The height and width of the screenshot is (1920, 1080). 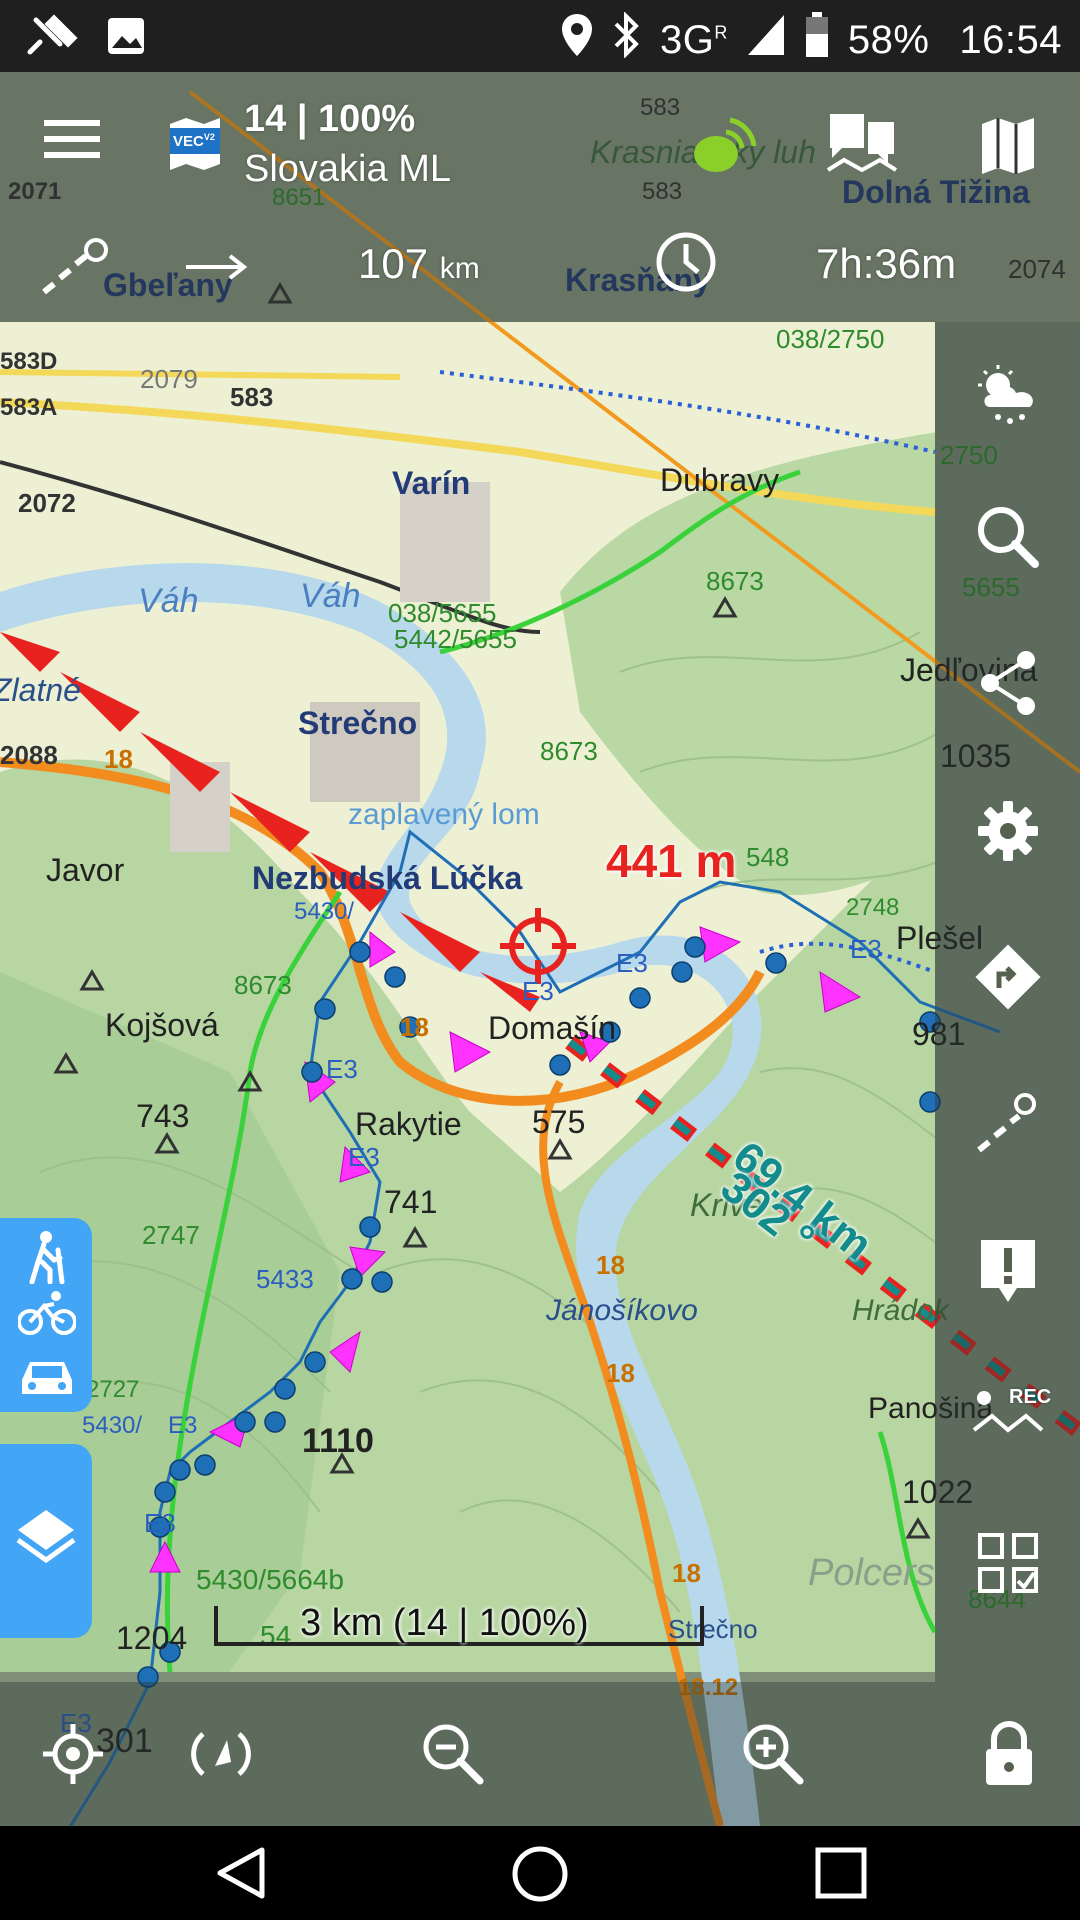 What do you see at coordinates (735, 581) in the screenshot?
I see `trail-8673-a: 8673` at bounding box center [735, 581].